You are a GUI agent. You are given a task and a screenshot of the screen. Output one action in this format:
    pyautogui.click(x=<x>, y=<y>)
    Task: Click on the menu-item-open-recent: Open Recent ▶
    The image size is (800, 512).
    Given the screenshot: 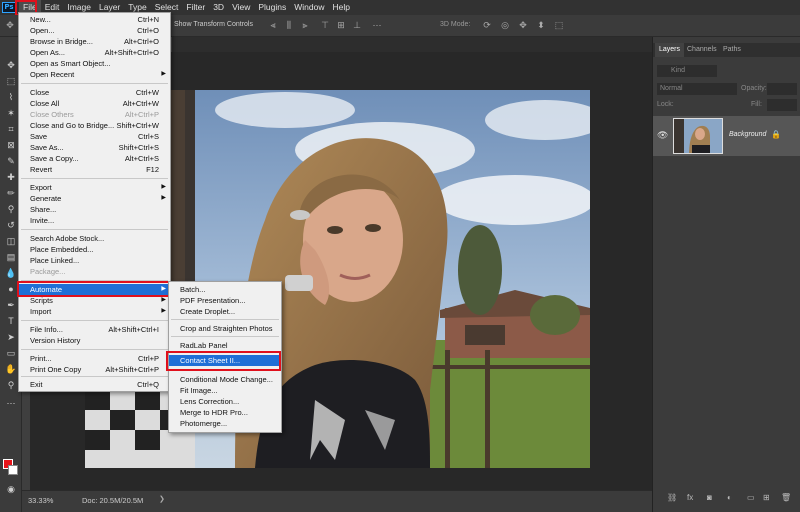 What is the action you would take?
    pyautogui.click(x=94, y=74)
    